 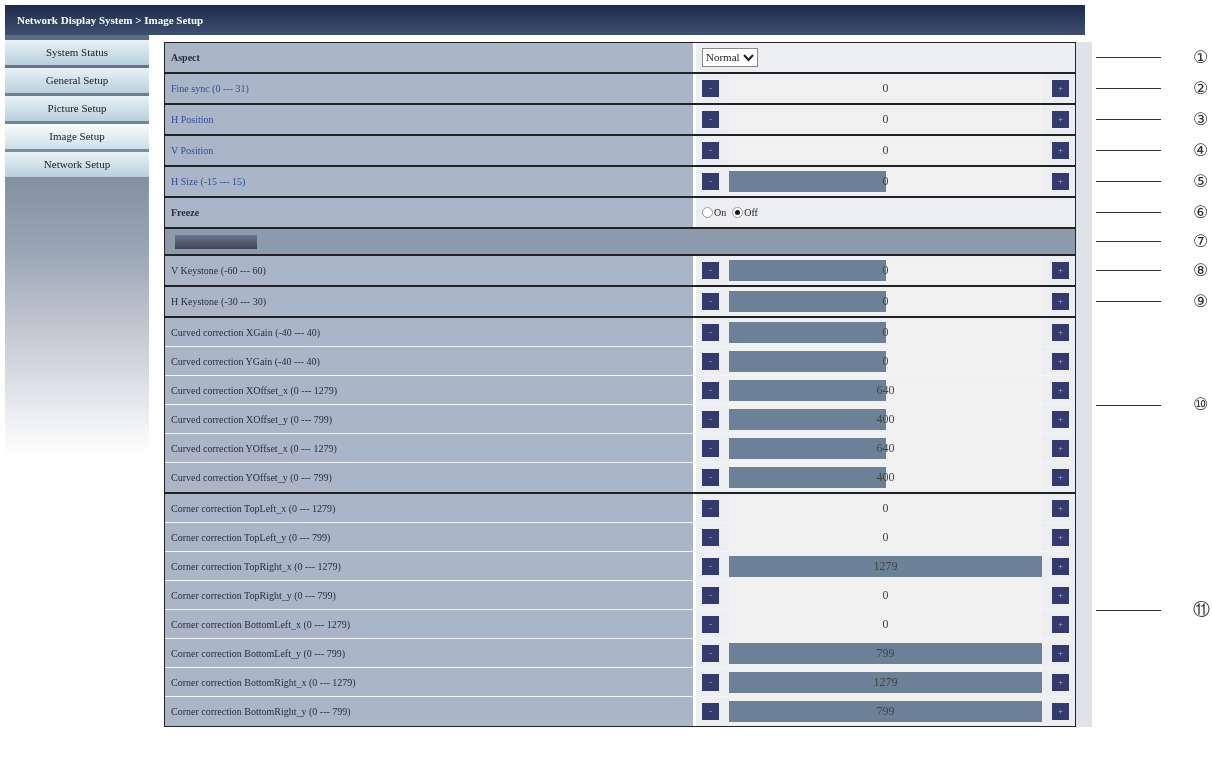 I want to click on setting-label: Corner correction BottomRight_x (0 --- 1279), so click(x=263, y=682).